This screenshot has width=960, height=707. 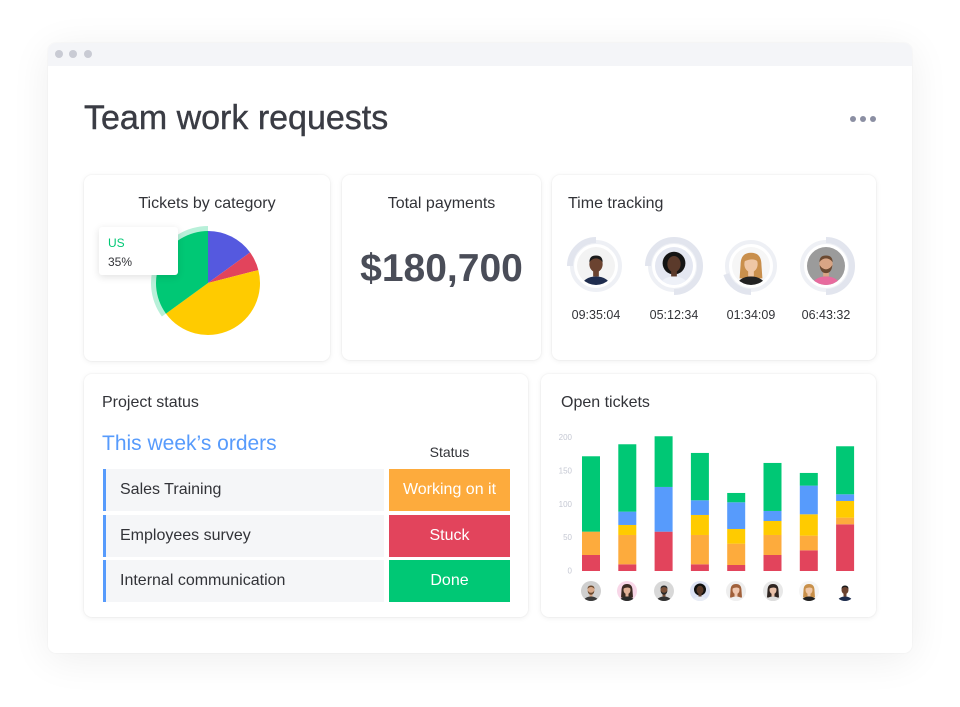 What do you see at coordinates (243, 490) in the screenshot?
I see `item-name: Sales Training` at bounding box center [243, 490].